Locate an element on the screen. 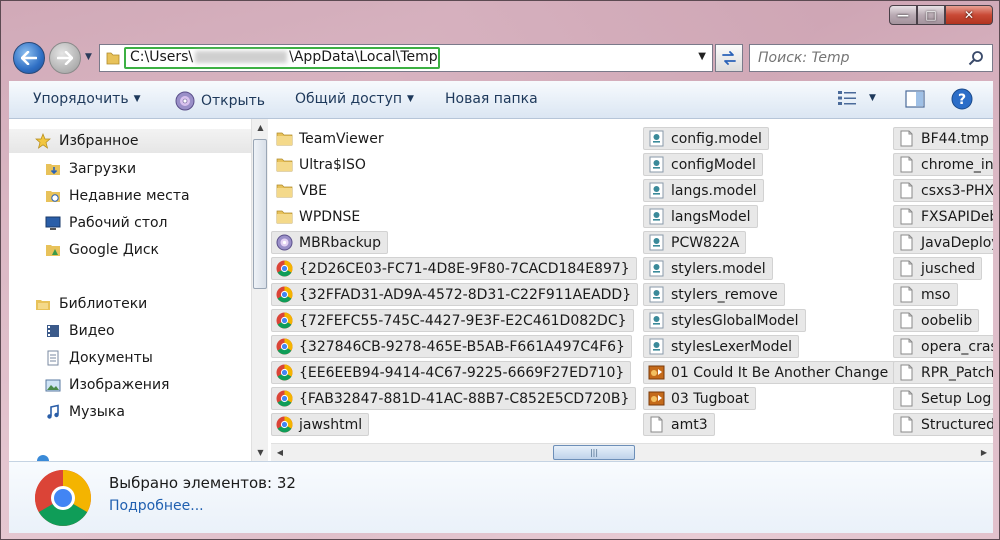 The image size is (1000, 540). open-button: Открыть is located at coordinates (220, 101).